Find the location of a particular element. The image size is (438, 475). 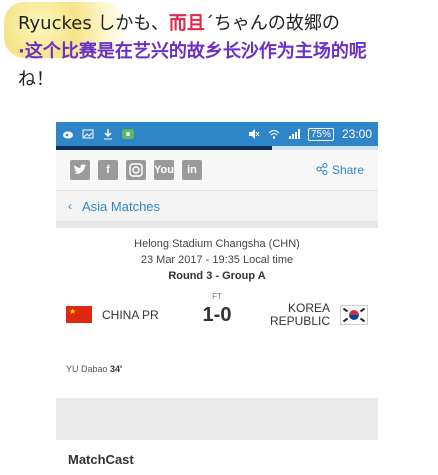

mute-icon is located at coordinates (254, 134).